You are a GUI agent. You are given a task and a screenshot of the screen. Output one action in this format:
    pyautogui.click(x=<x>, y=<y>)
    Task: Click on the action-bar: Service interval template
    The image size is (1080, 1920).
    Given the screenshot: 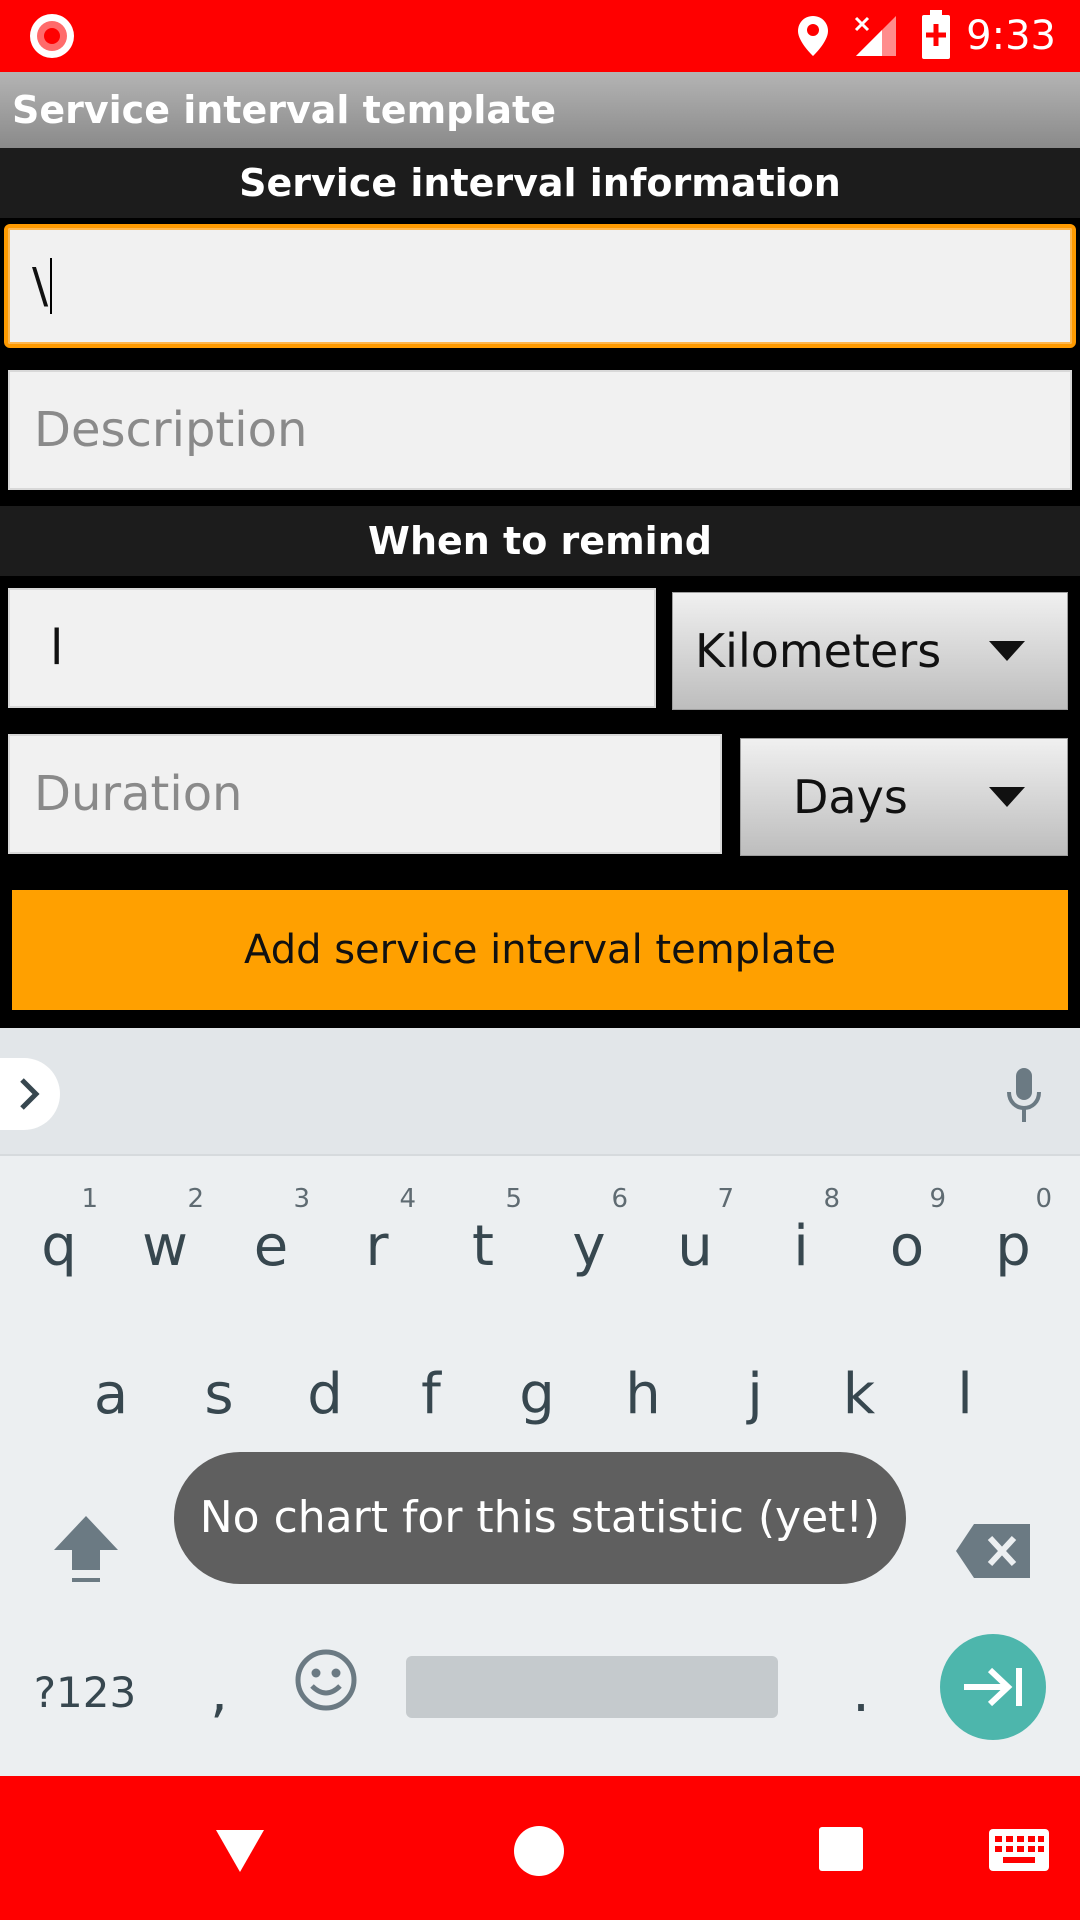 What is the action you would take?
    pyautogui.click(x=540, y=110)
    